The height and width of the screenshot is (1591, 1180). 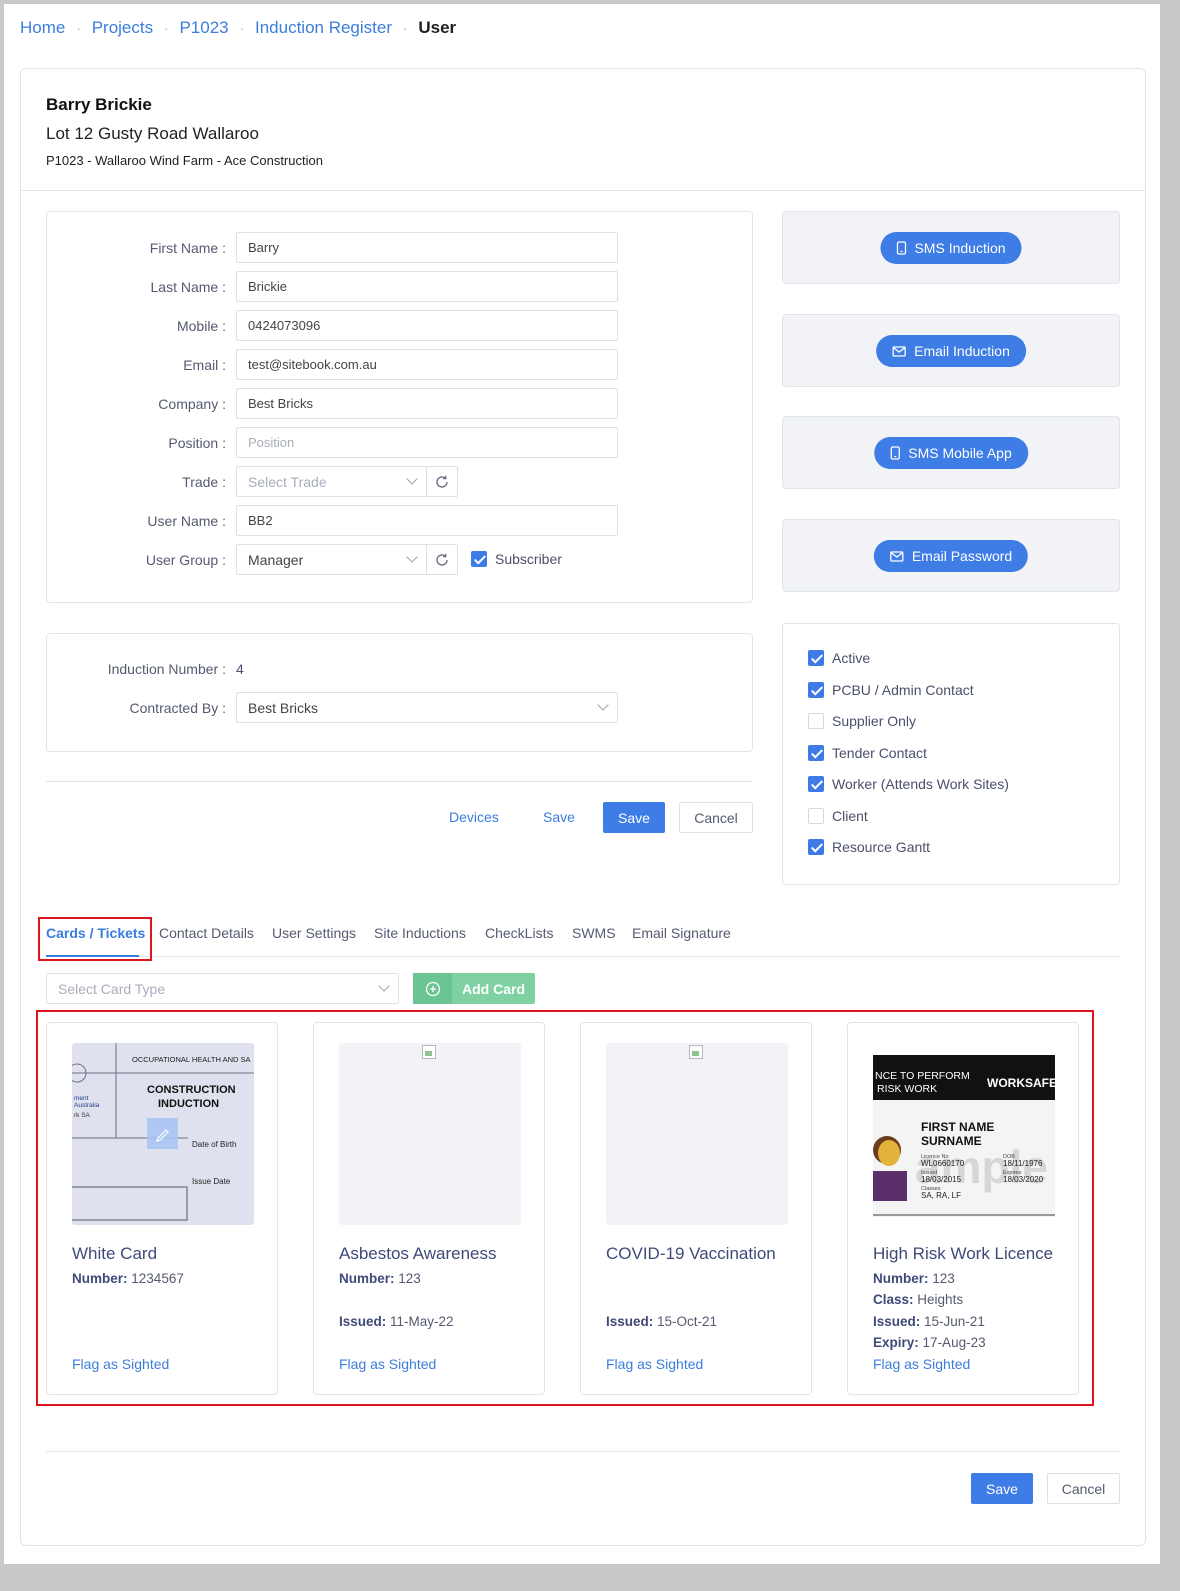 I want to click on flag-resource-gantt: Resource Gantt, so click(x=869, y=847).